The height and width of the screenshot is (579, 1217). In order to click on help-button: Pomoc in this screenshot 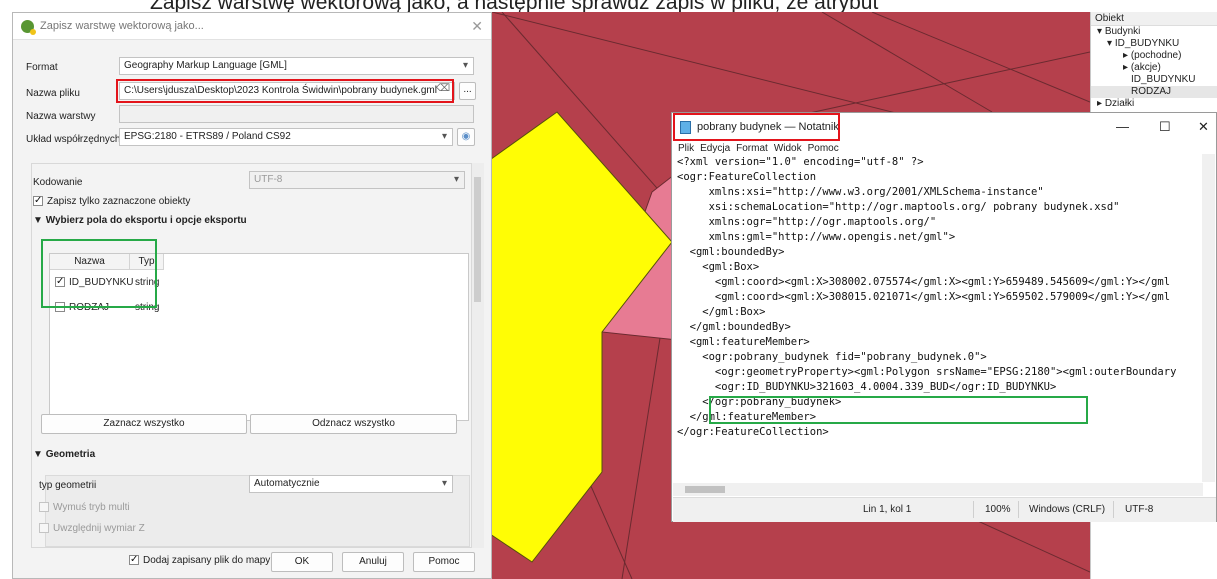, I will do `click(444, 562)`.